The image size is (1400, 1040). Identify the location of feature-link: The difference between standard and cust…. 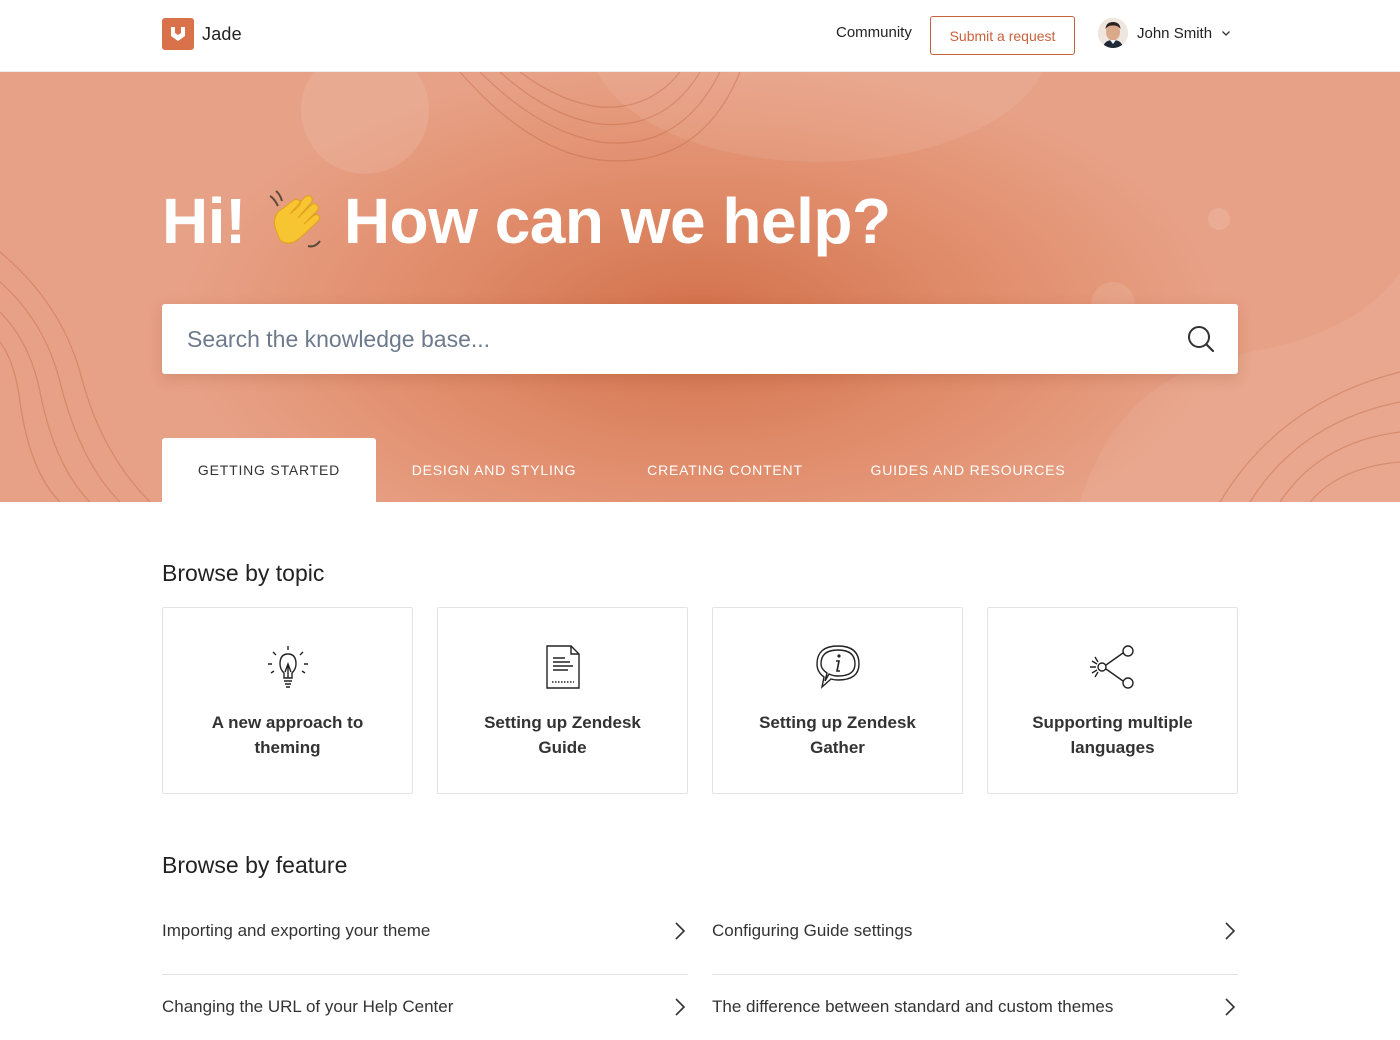
(975, 1007).